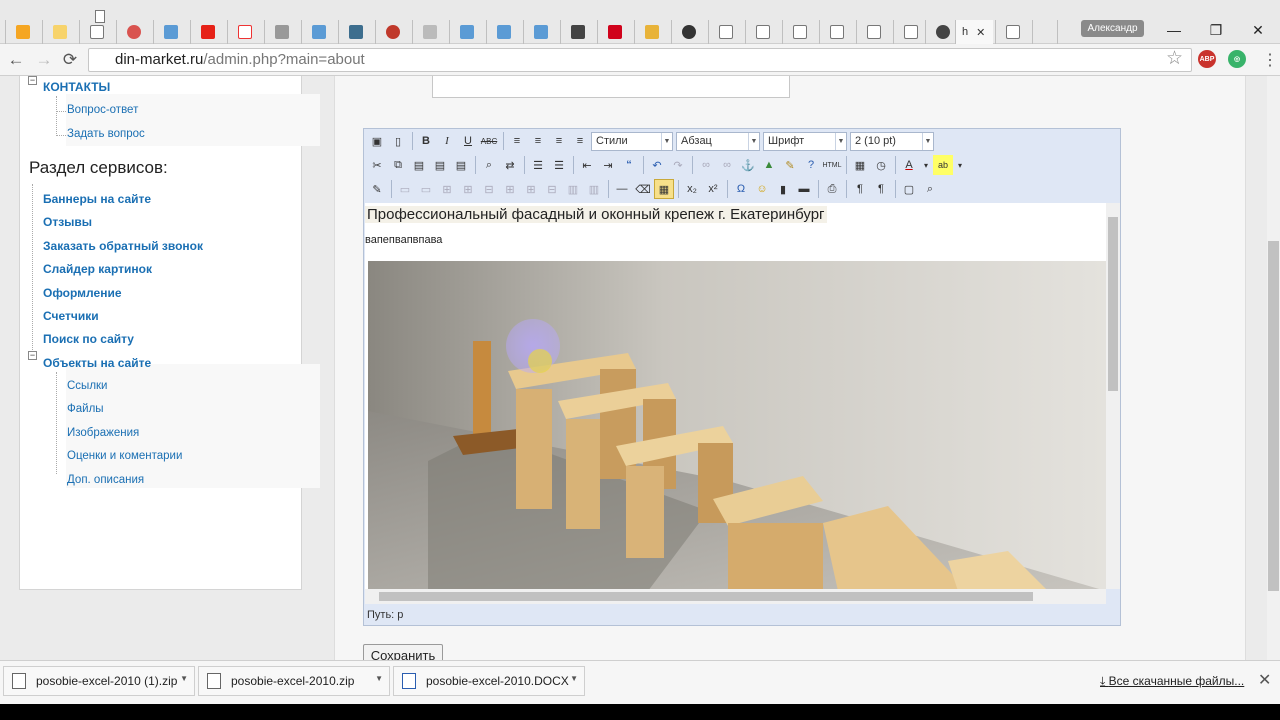 This screenshot has width=1280, height=720. I want to click on superscript-icon: x², so click(713, 189).